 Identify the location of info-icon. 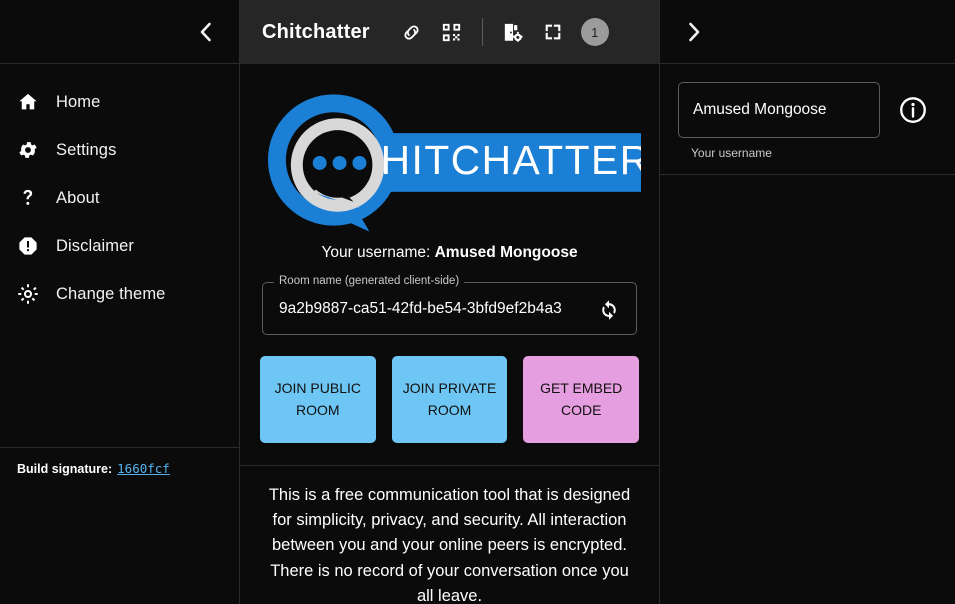
(913, 110).